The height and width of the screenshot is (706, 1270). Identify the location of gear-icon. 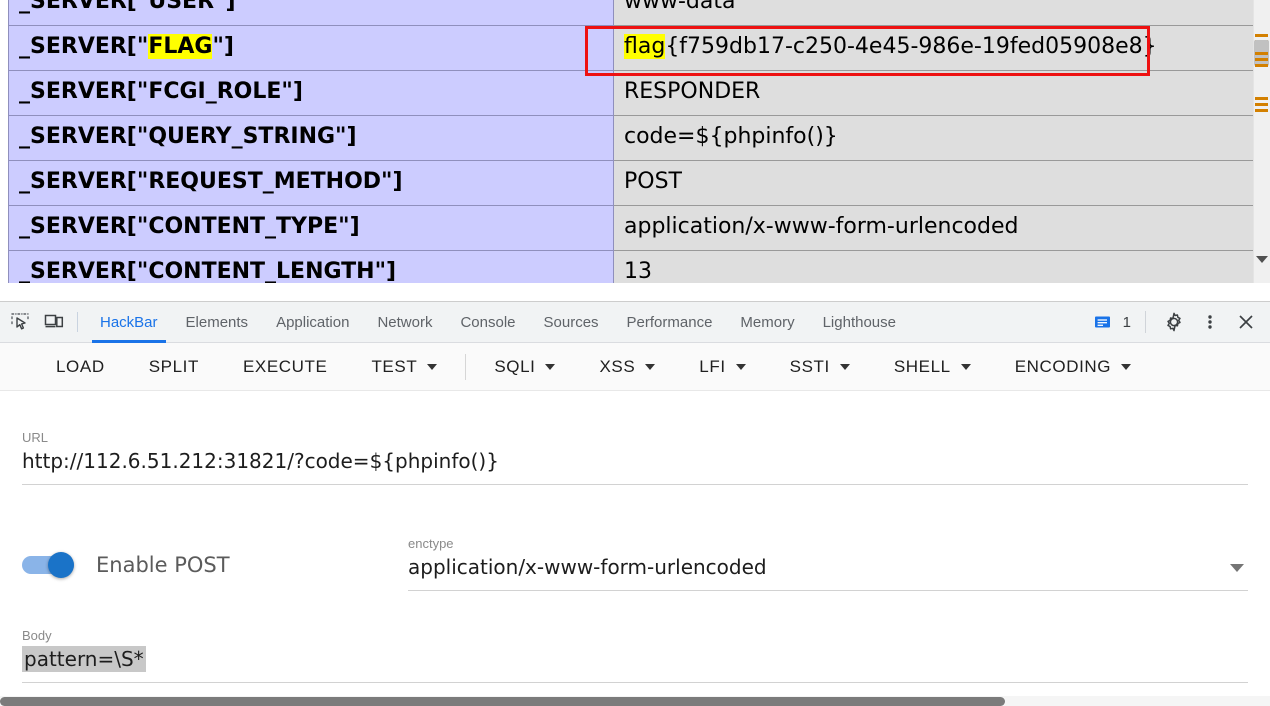
(1174, 322).